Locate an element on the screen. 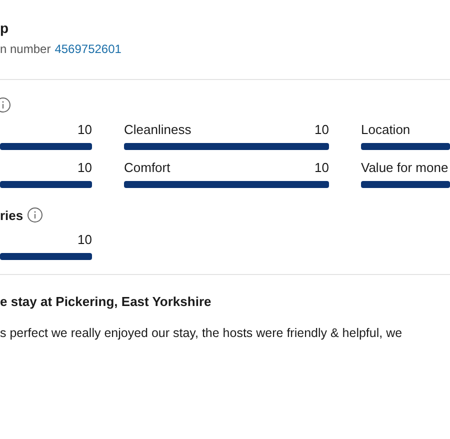  review-title: e stay at Pickering, East Yorkshire is located at coordinates (106, 301).